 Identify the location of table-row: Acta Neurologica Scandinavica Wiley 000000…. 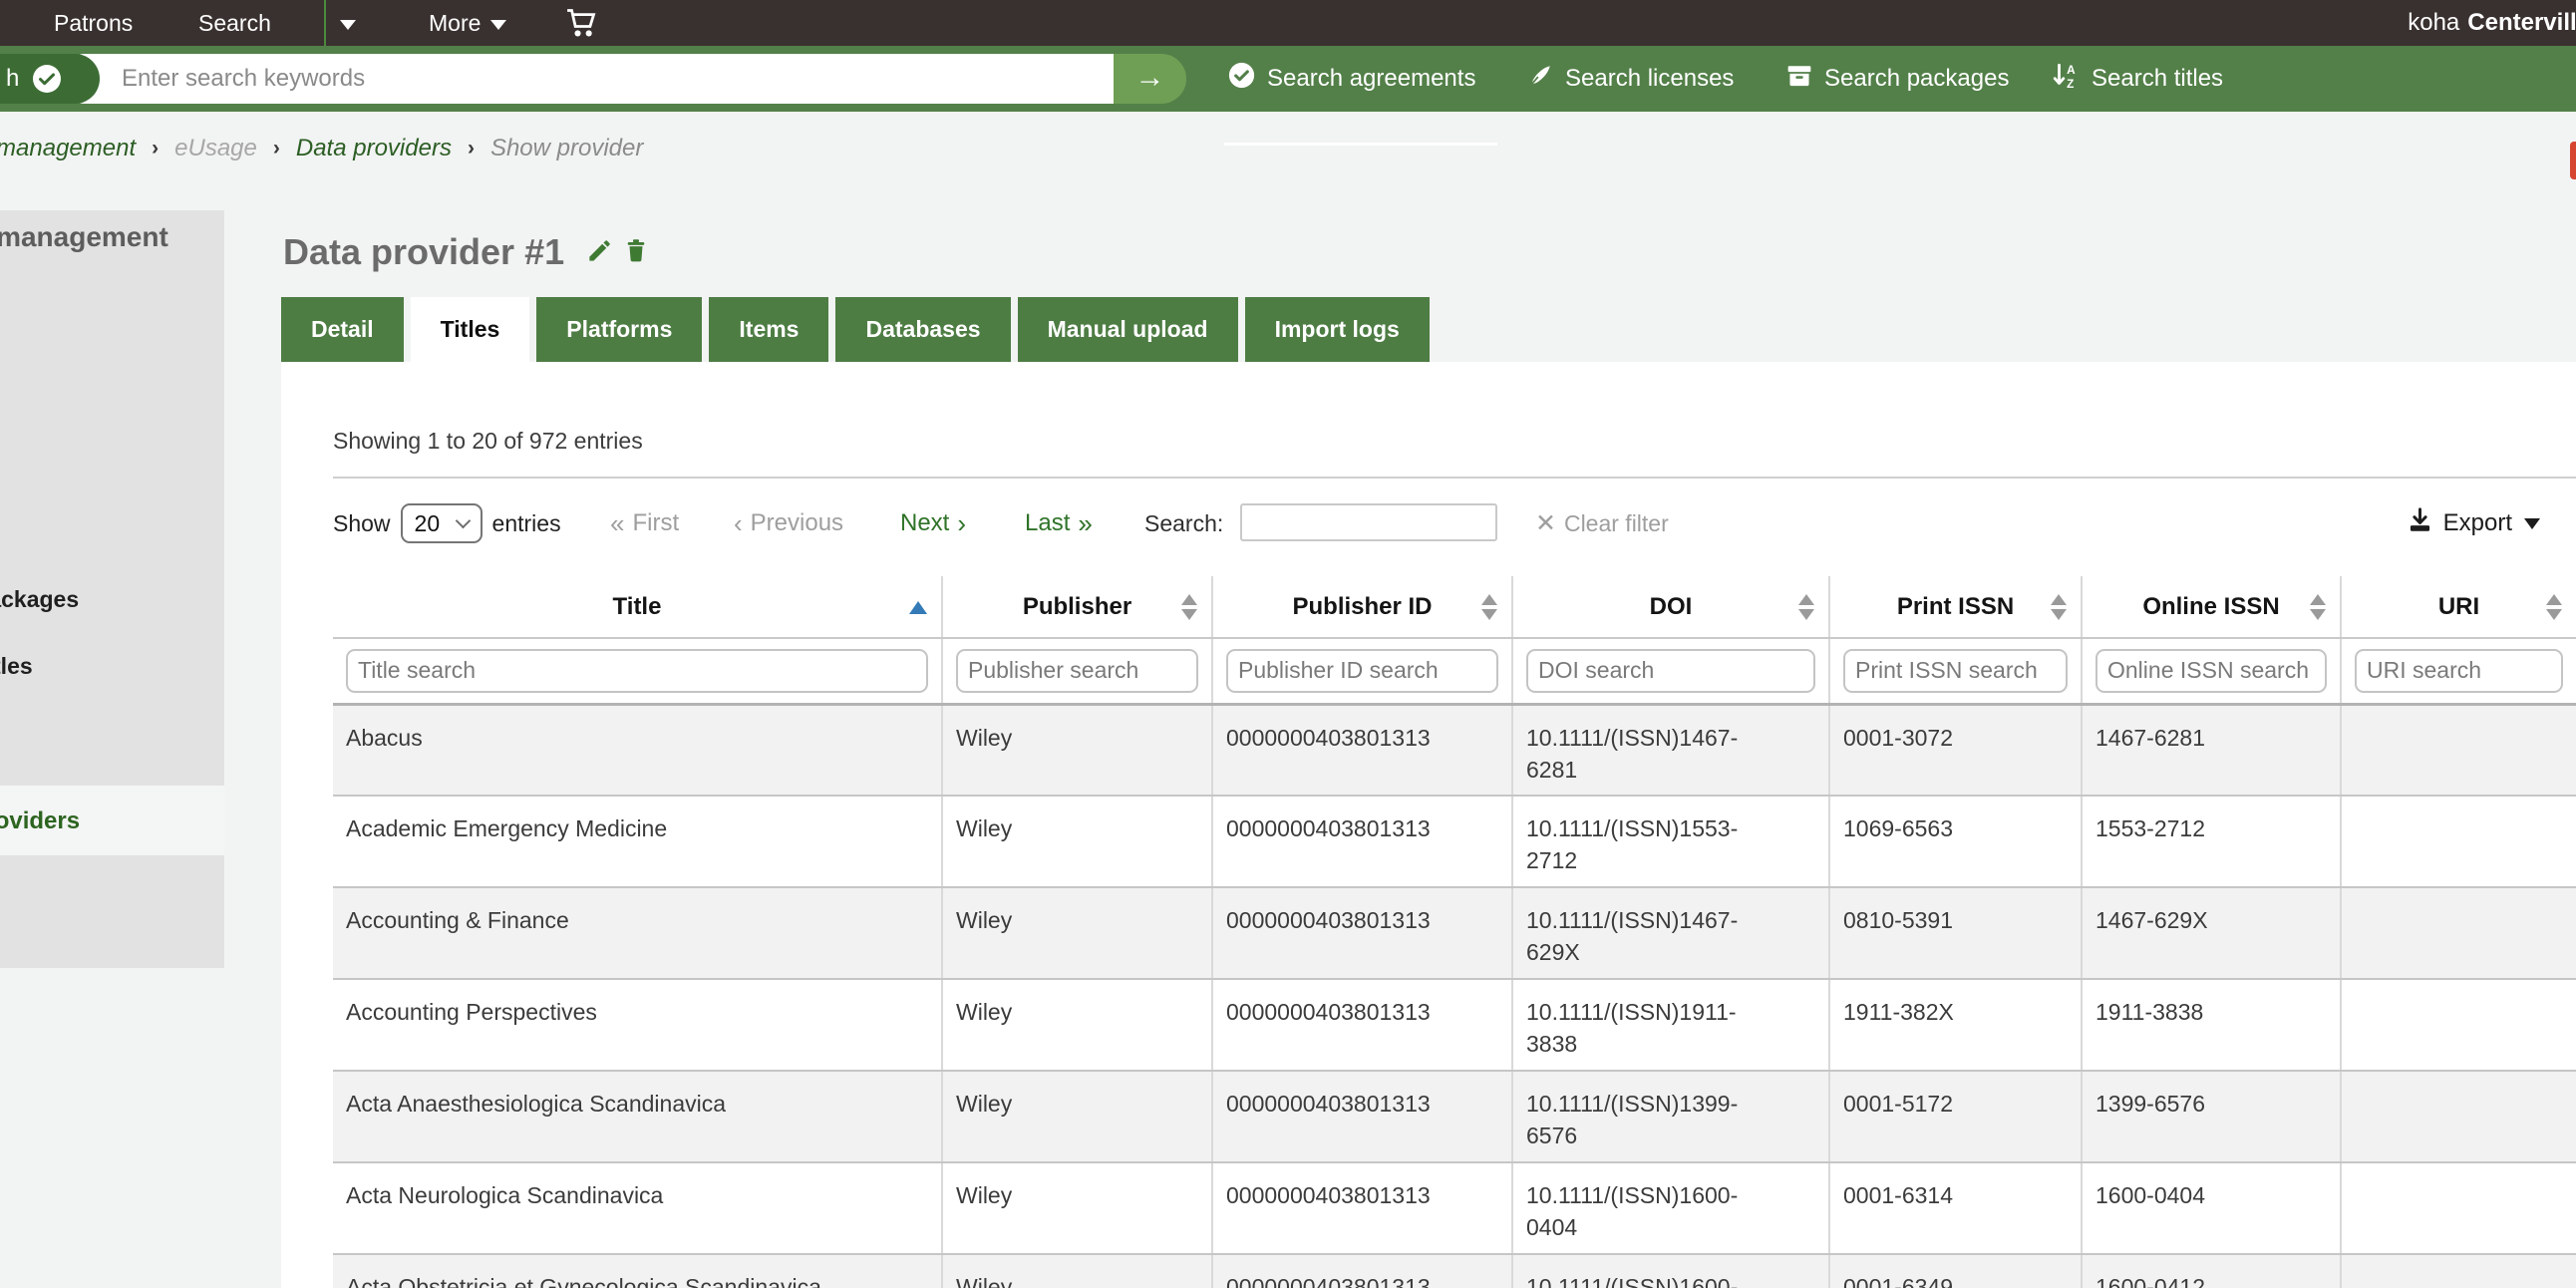
(1454, 1208).